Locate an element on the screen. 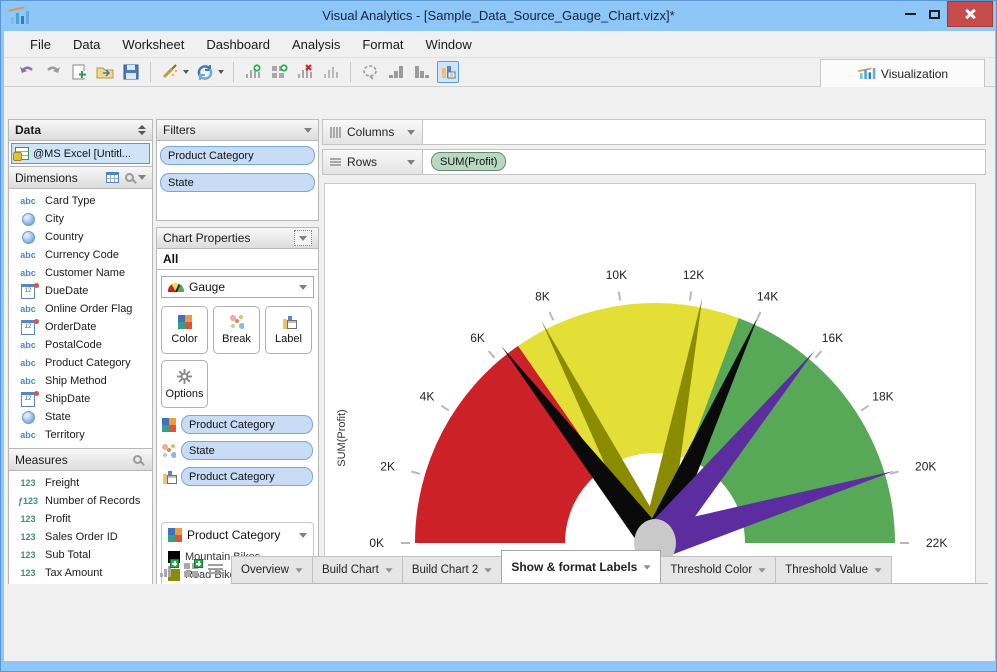  menu-item: File is located at coordinates (40, 44).